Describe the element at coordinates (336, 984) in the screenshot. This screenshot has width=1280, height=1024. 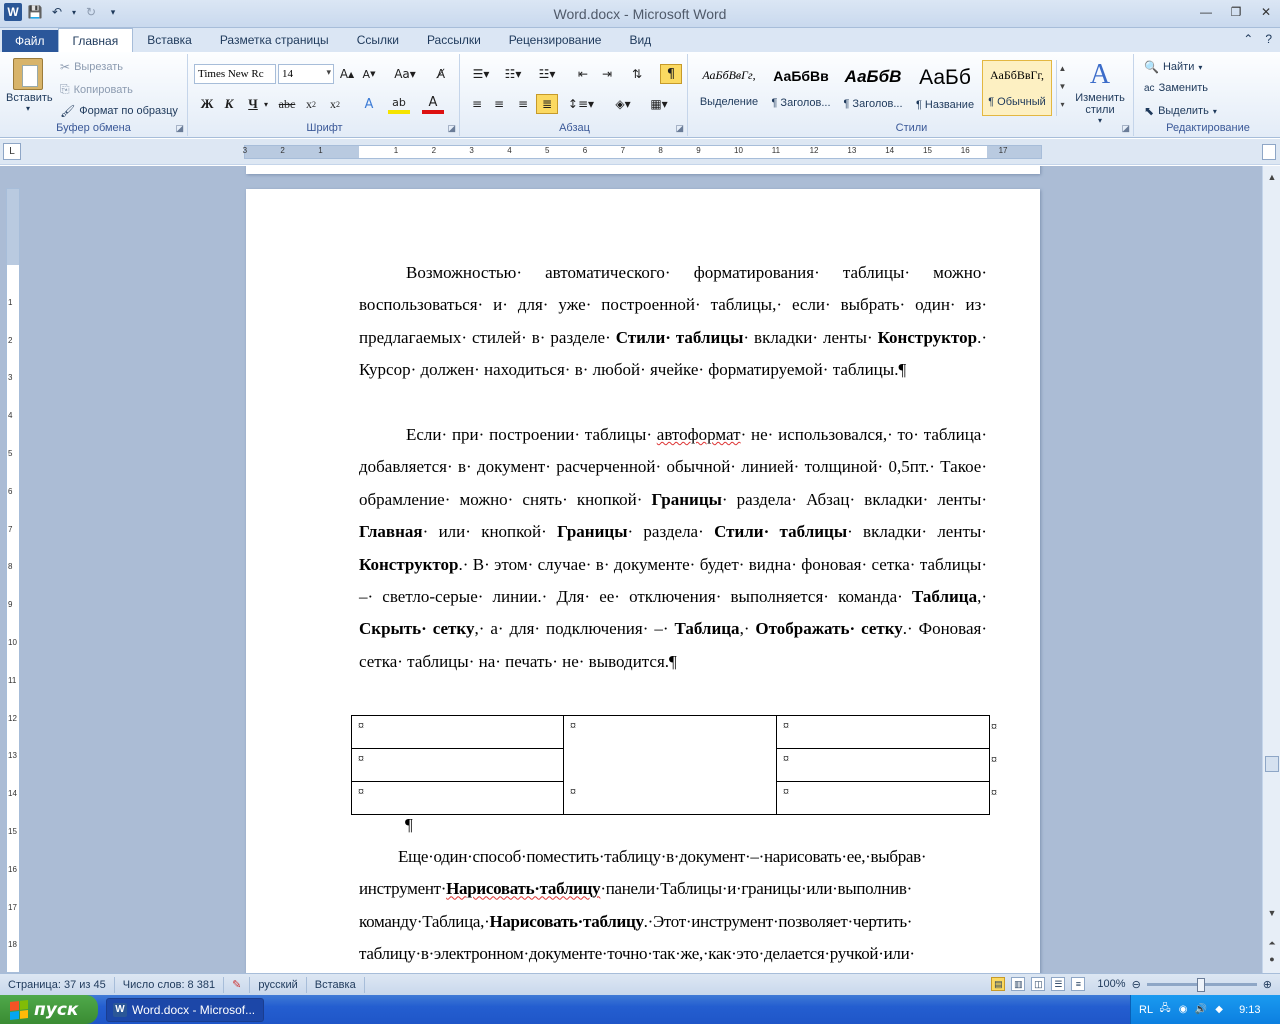
I see `insert-mode: Вставка` at that location.